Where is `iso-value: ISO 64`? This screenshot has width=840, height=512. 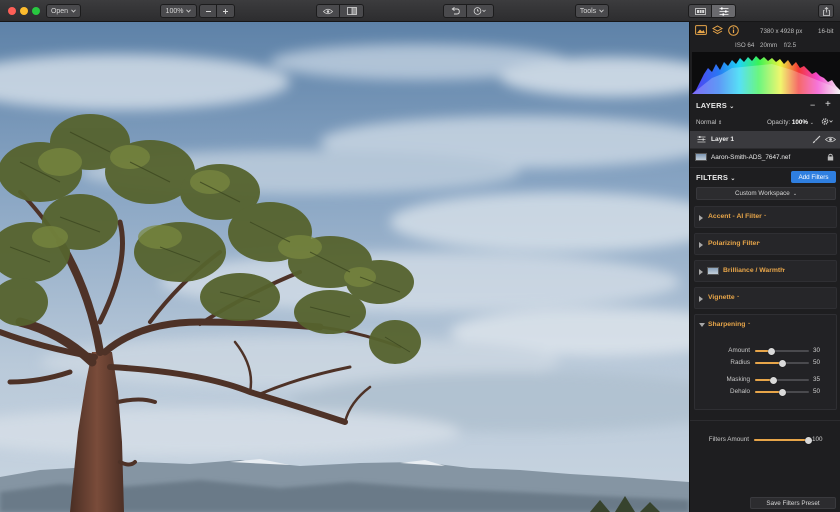
iso-value: ISO 64 is located at coordinates (745, 45).